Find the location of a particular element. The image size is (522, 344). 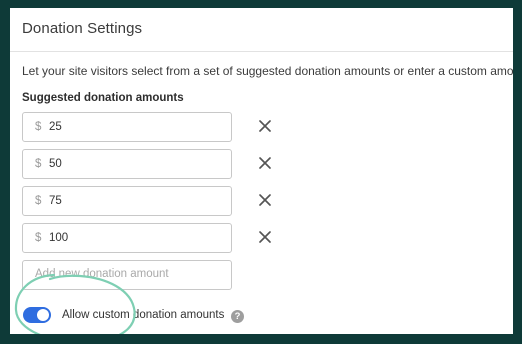

donation-amount-row: $ 50 is located at coordinates (152, 164).